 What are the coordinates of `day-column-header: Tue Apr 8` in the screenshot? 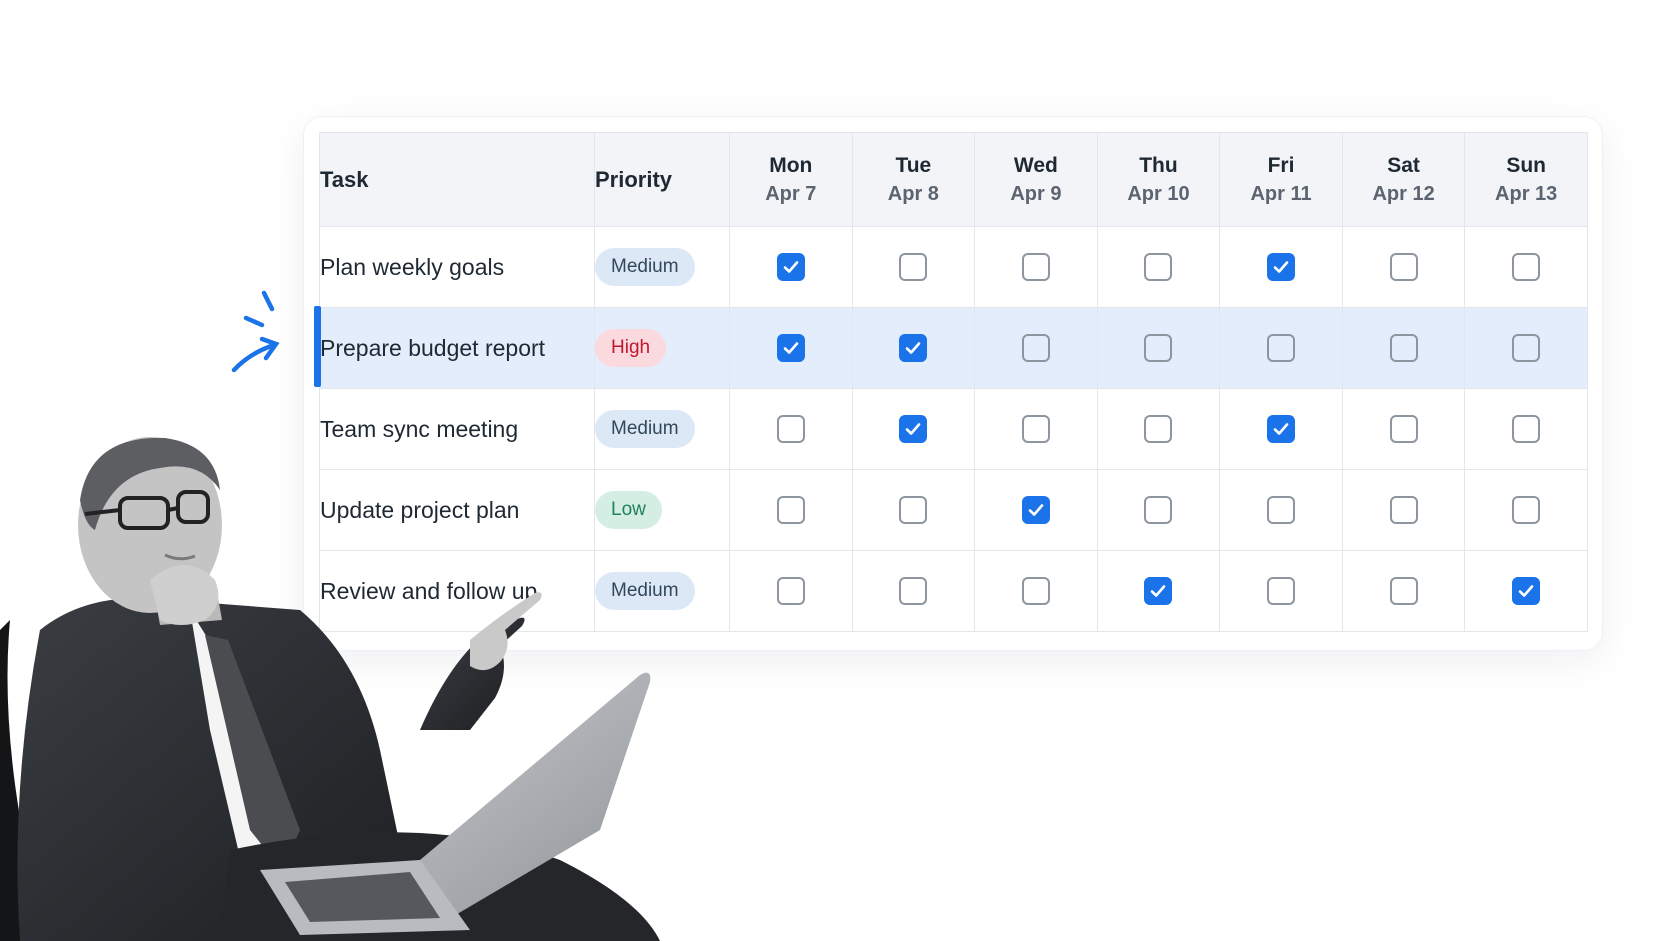 It's located at (913, 179).